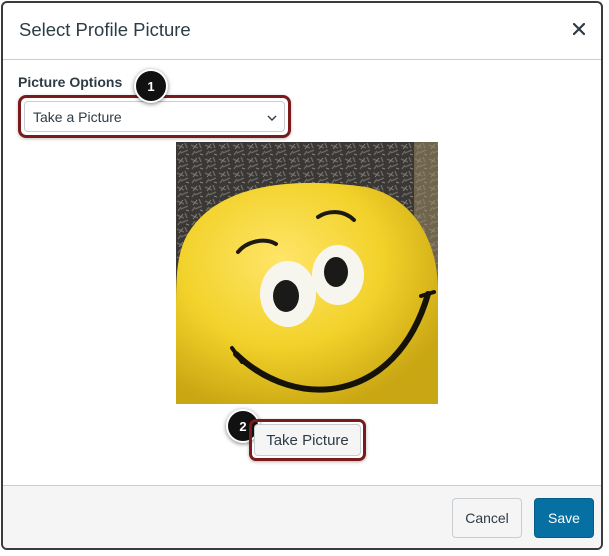 The width and height of the screenshot is (609, 556). What do you see at coordinates (564, 518) in the screenshot?
I see `save-button: Save` at bounding box center [564, 518].